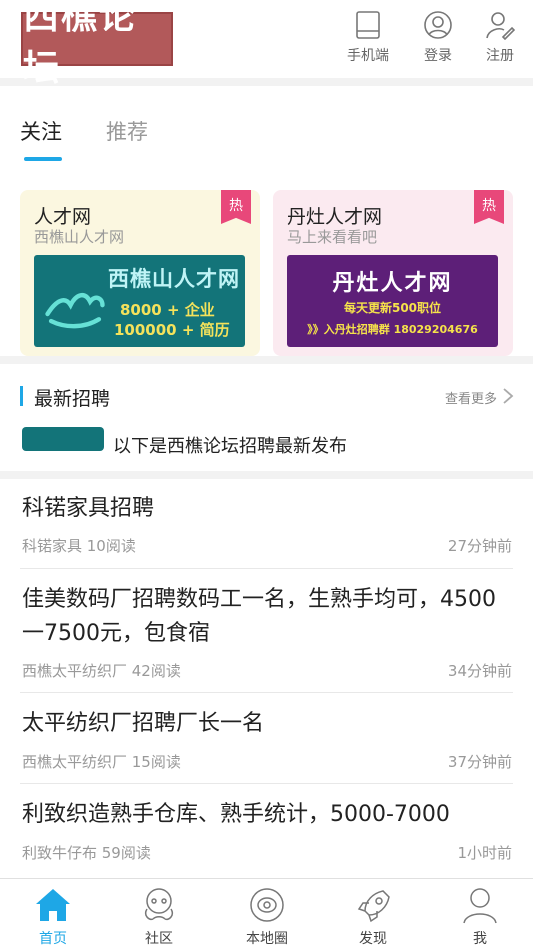  What do you see at coordinates (79, 237) in the screenshot?
I see `card-subtitle: 西樵山人才网` at bounding box center [79, 237].